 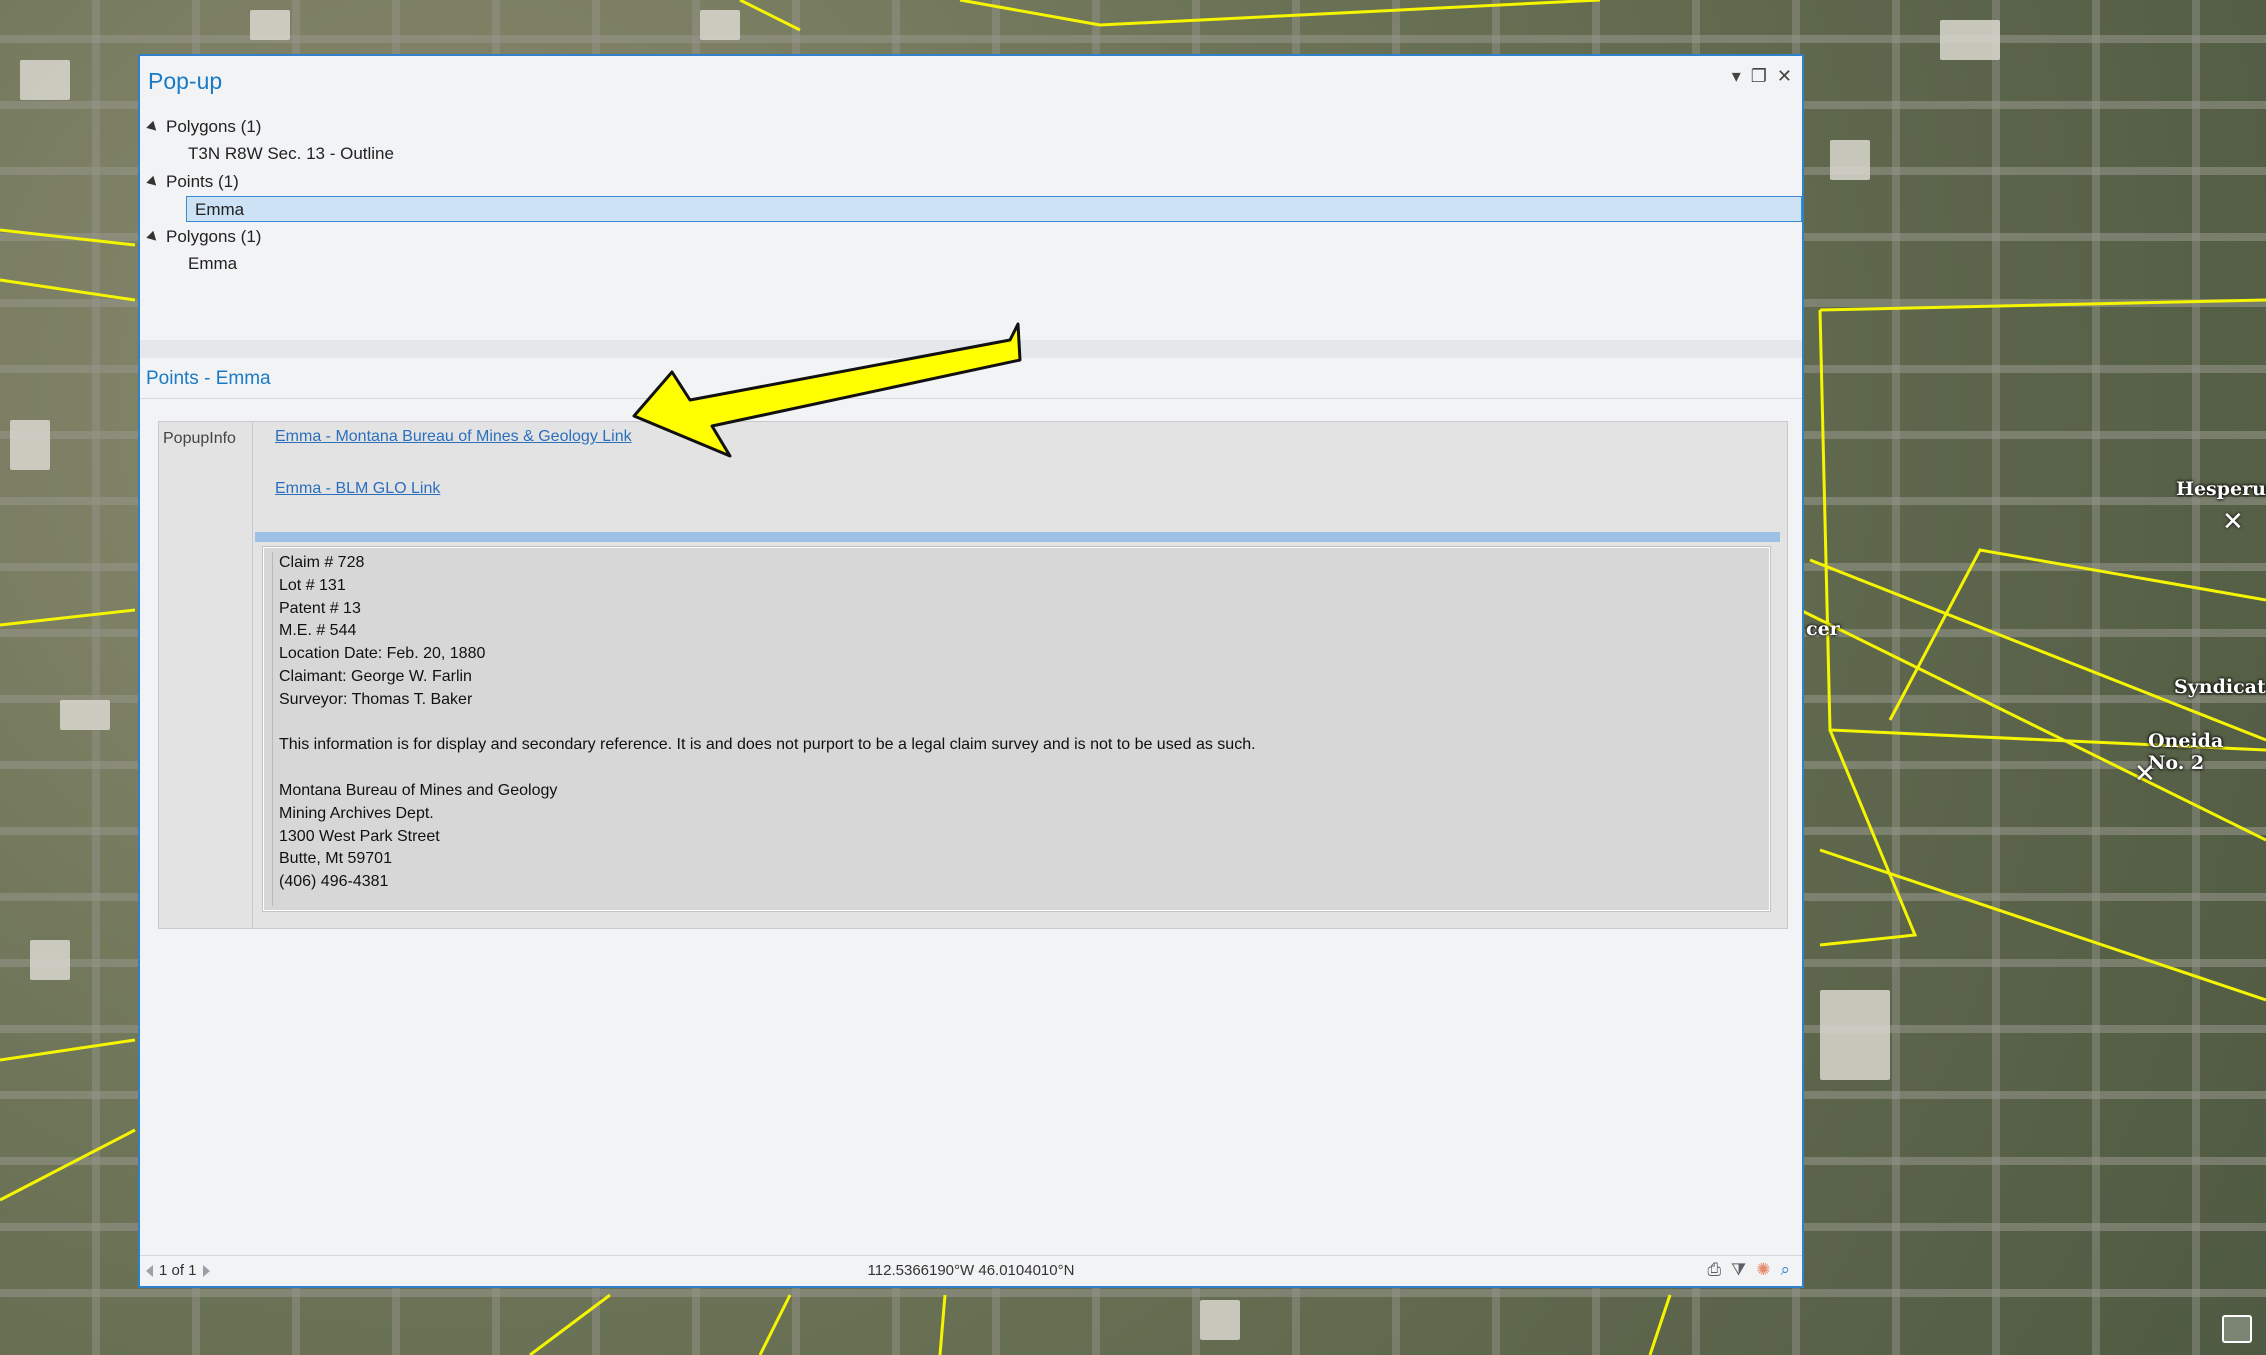 I want to click on map-label-cer: cer, so click(x=1823, y=629).